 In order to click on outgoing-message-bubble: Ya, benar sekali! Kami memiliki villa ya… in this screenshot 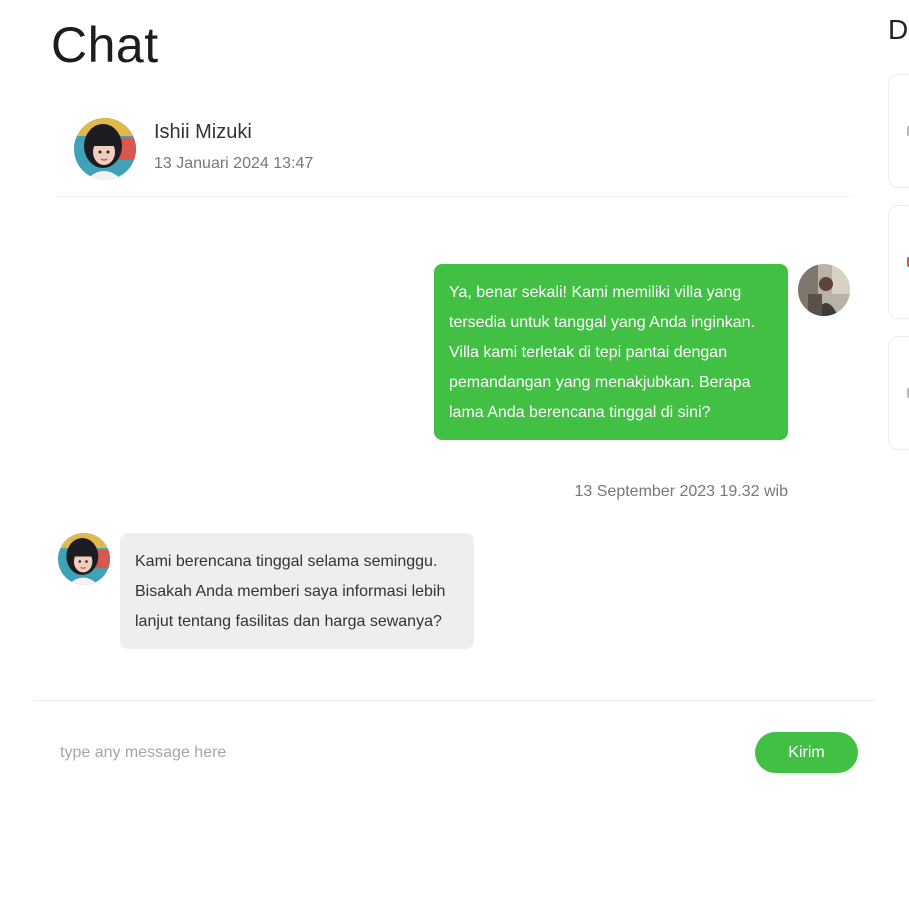, I will do `click(611, 352)`.